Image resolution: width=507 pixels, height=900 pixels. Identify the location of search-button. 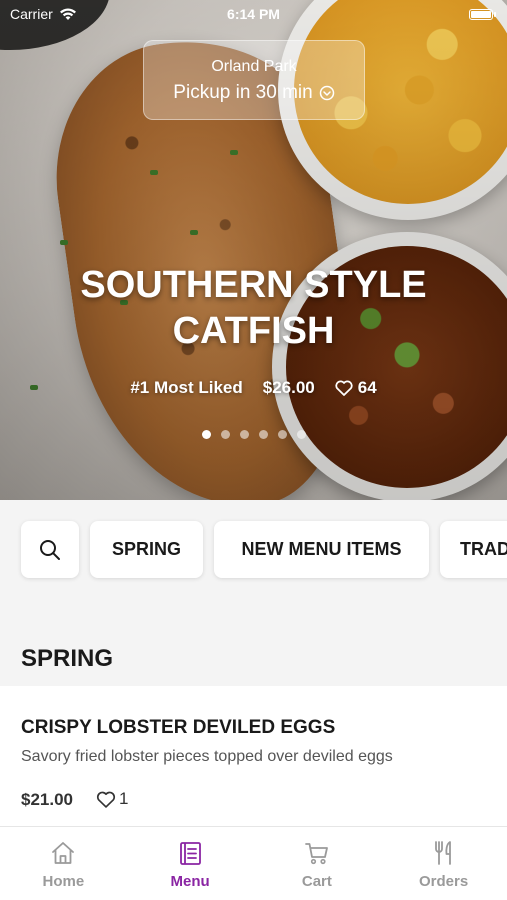
(50, 549).